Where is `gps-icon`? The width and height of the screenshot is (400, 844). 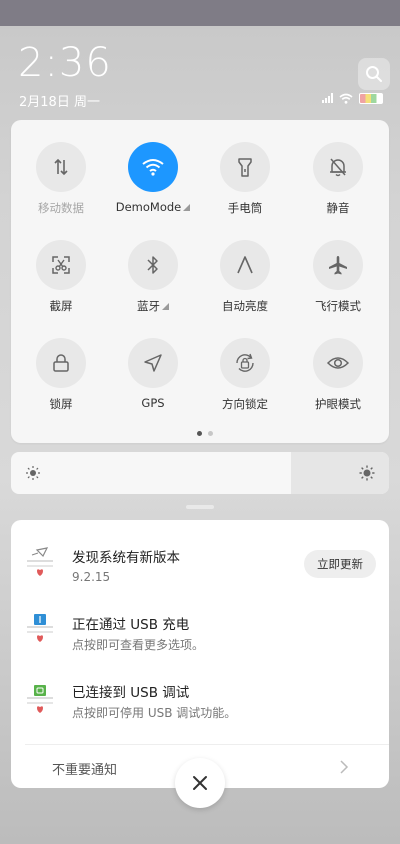 gps-icon is located at coordinates (153, 363).